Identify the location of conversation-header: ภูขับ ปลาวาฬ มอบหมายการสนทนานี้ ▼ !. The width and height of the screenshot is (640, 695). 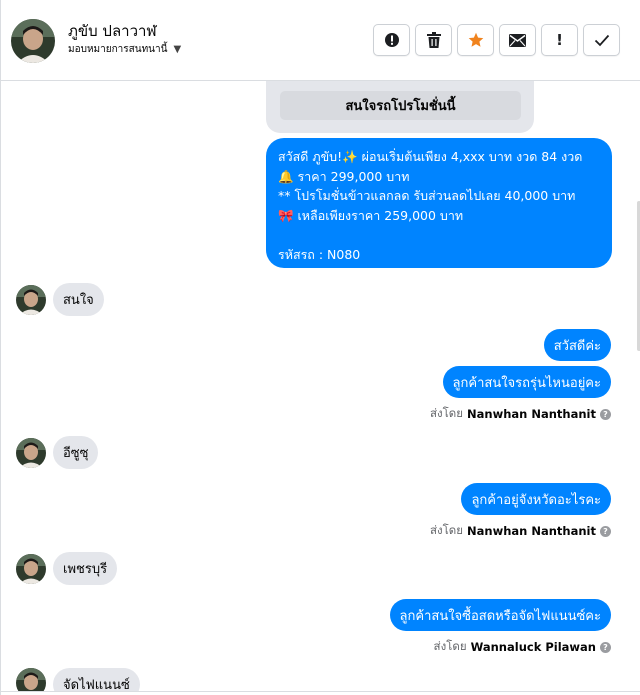
(320, 40).